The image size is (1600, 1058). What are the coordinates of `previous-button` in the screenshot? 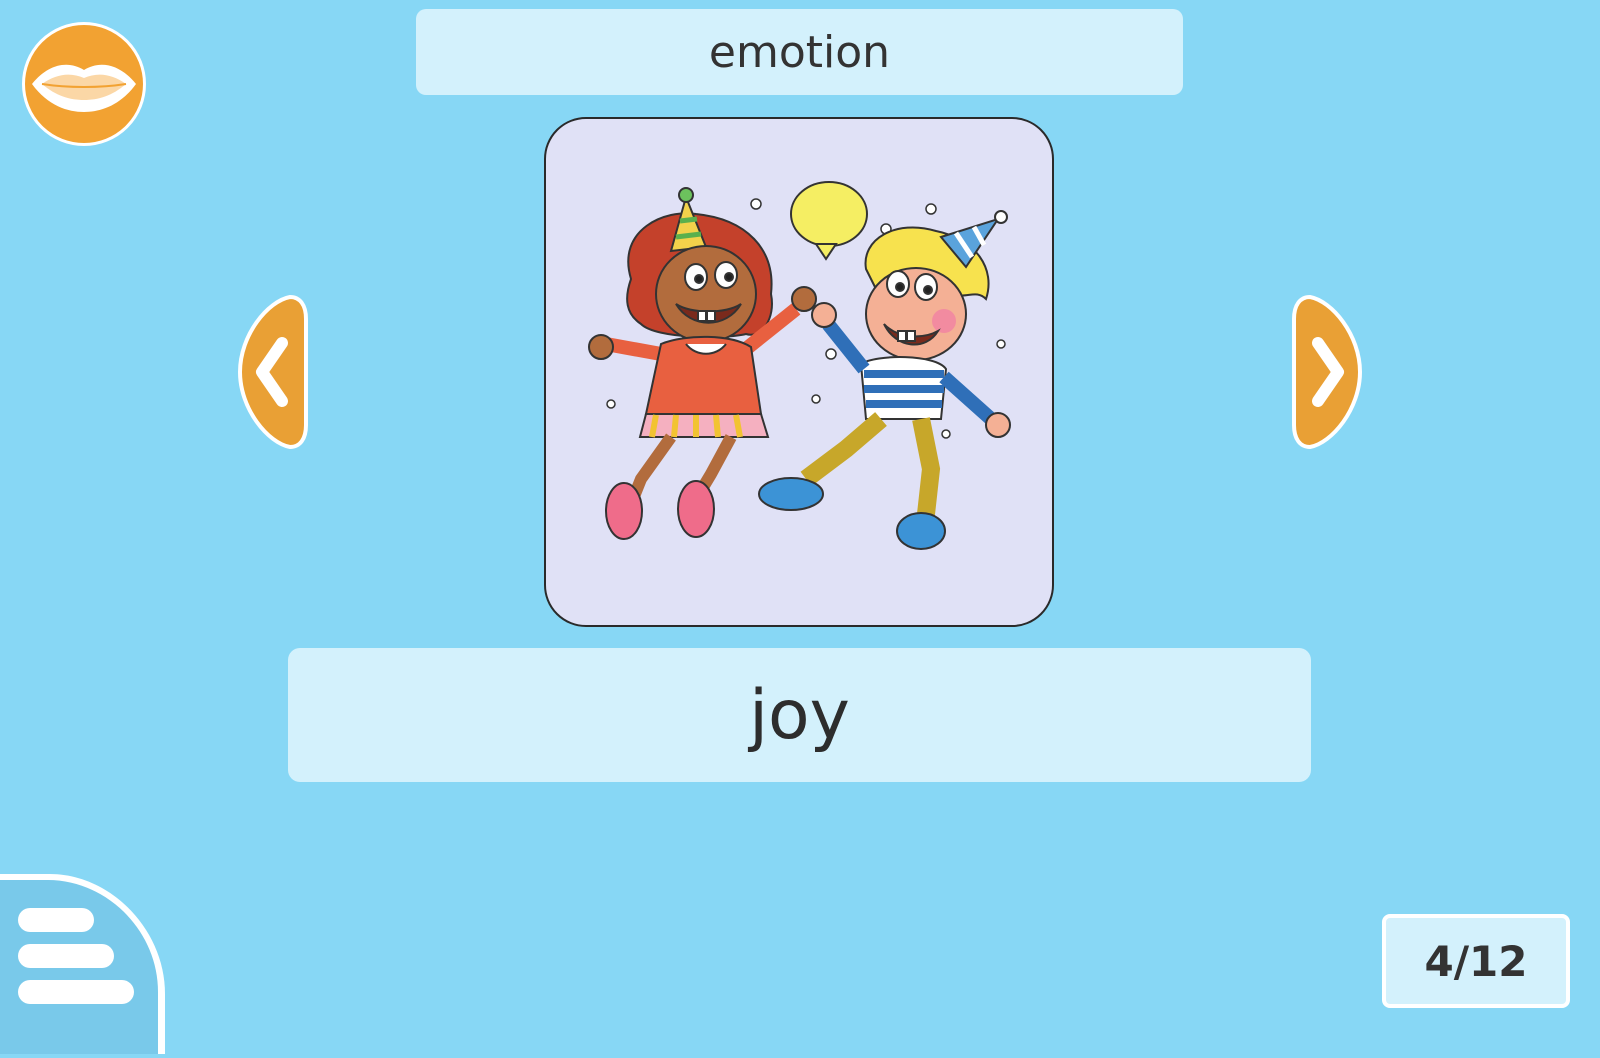 It's located at (273, 372).